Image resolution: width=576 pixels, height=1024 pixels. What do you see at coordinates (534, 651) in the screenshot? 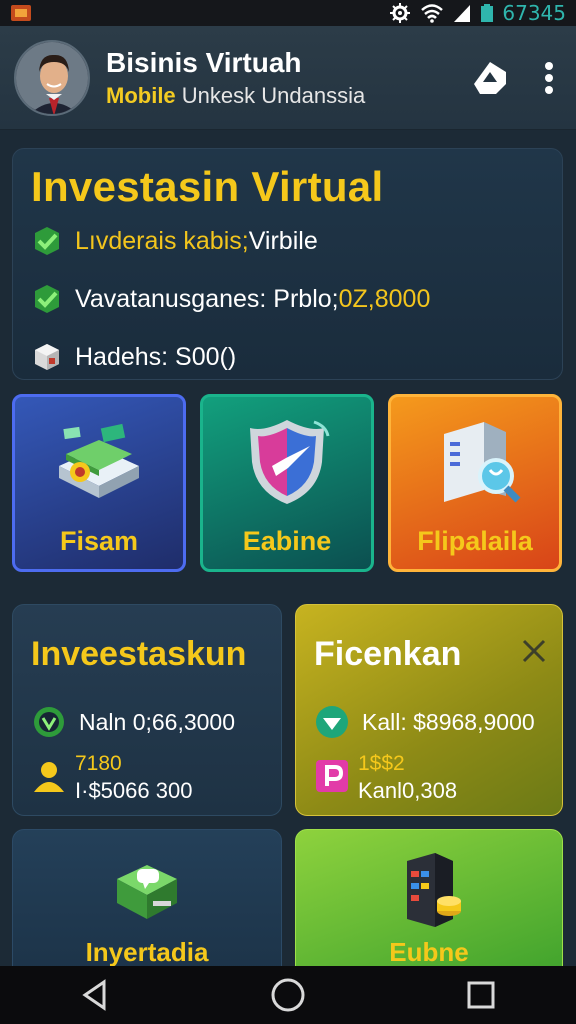
I see `close-icon` at bounding box center [534, 651].